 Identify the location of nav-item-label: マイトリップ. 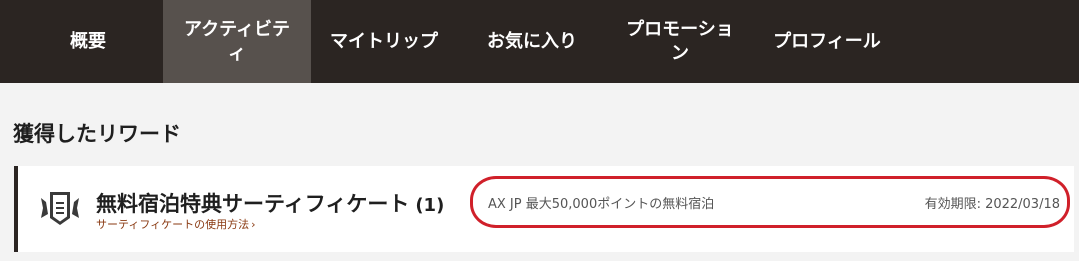
(384, 41).